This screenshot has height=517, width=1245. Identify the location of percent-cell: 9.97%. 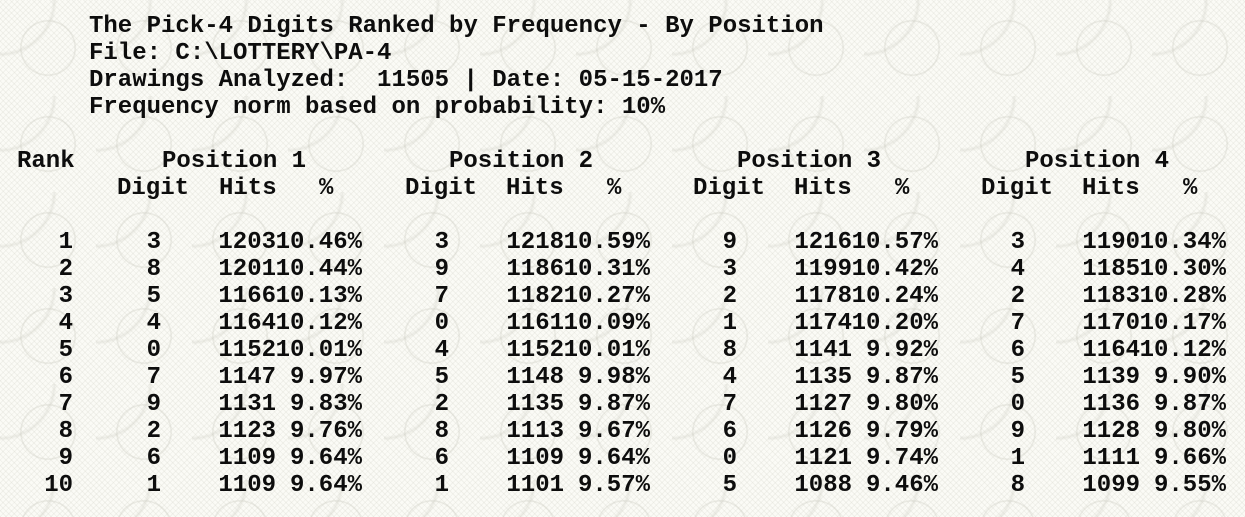
(325, 377).